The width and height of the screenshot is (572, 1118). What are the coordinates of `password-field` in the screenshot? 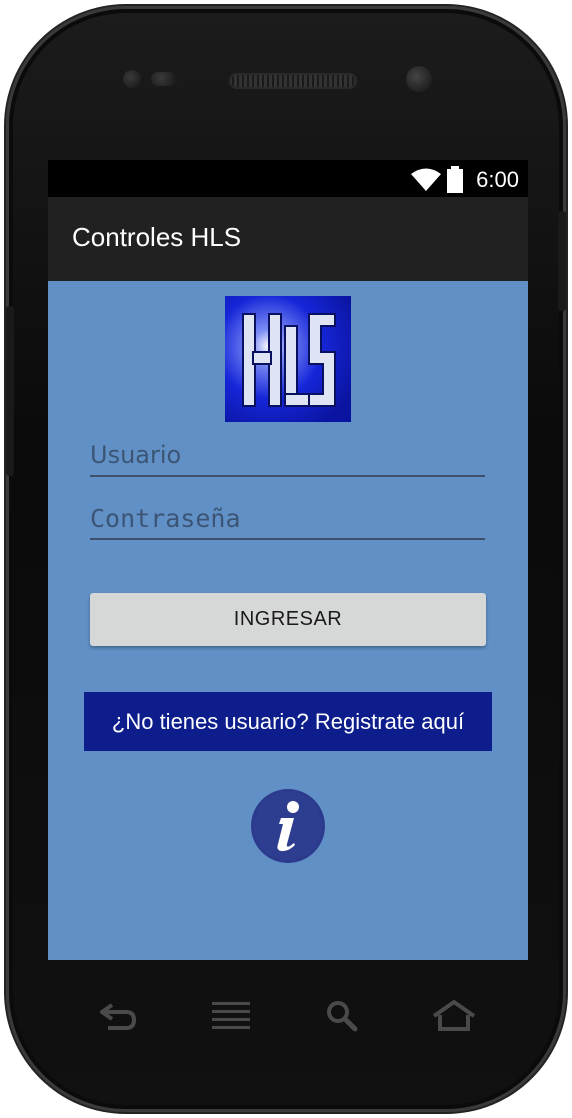 It's located at (287, 519).